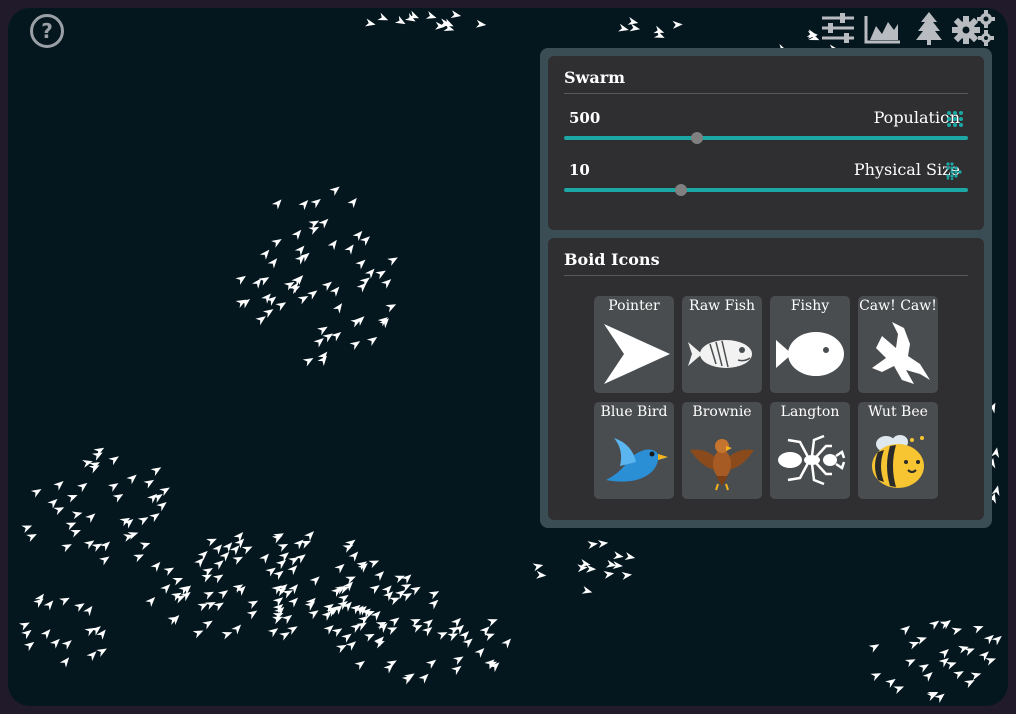 This screenshot has height=714, width=1016. I want to click on tile-label: Pointer, so click(634, 306).